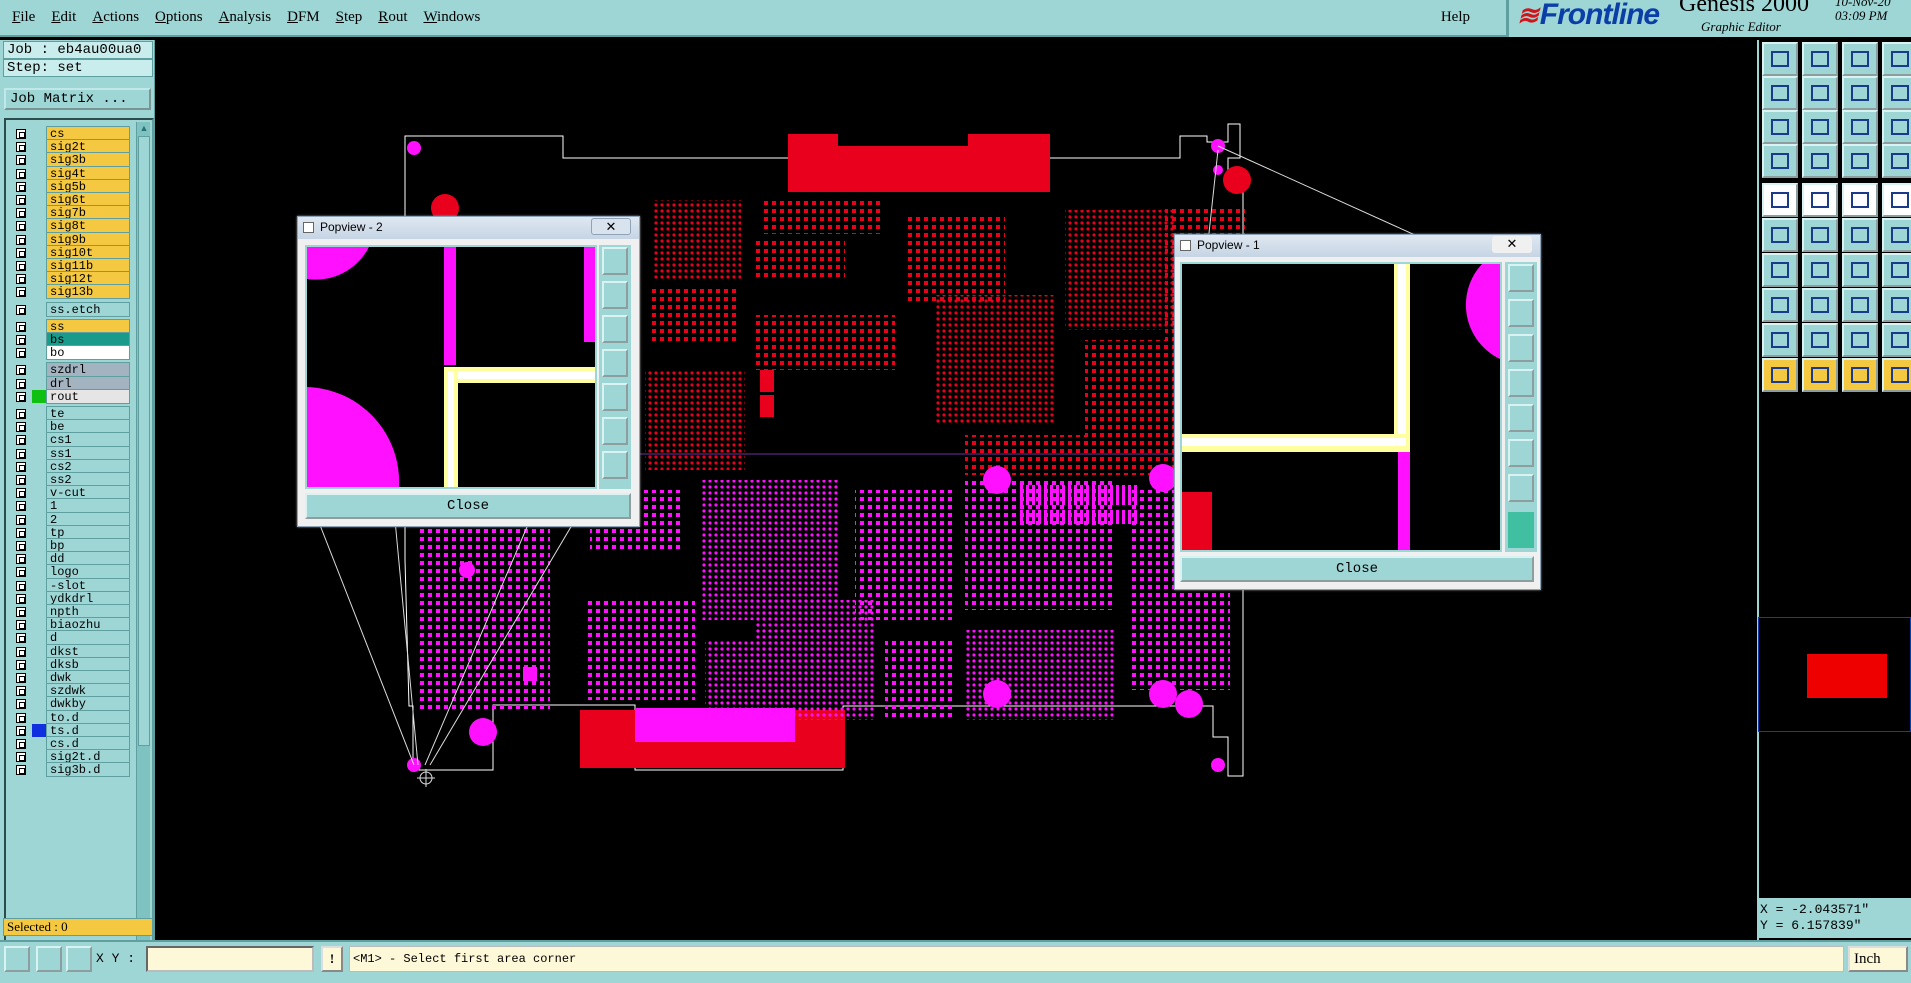 The height and width of the screenshot is (983, 1911). What do you see at coordinates (1521, 453) in the screenshot?
I see `zoom-fit-icon` at bounding box center [1521, 453].